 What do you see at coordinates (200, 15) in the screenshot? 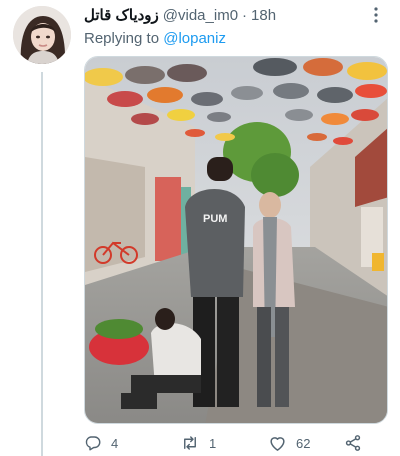
I see `user-handle: @vida_im0` at bounding box center [200, 15].